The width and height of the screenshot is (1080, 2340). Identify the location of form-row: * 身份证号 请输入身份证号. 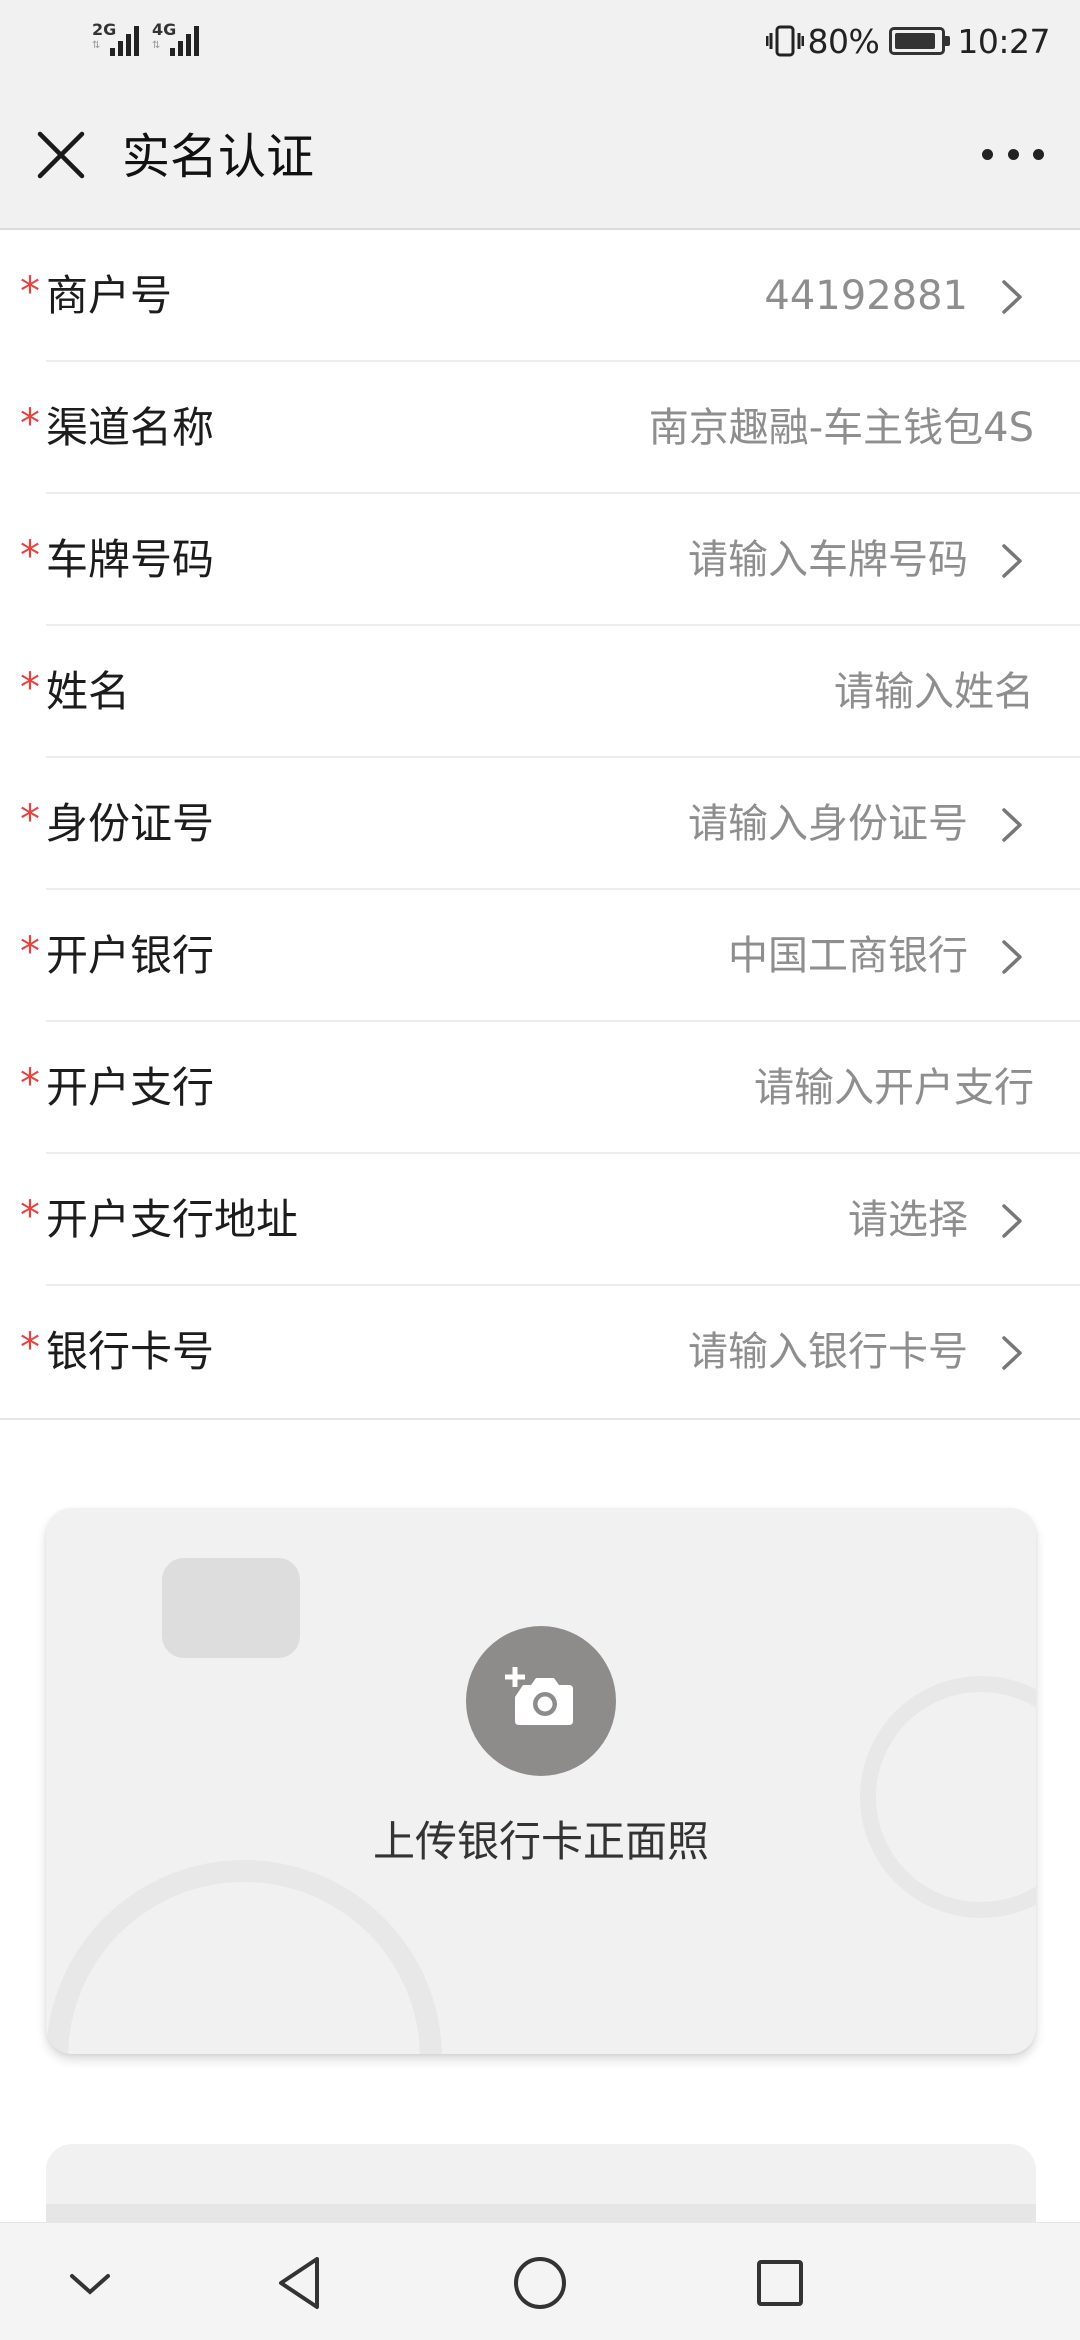
(540, 824).